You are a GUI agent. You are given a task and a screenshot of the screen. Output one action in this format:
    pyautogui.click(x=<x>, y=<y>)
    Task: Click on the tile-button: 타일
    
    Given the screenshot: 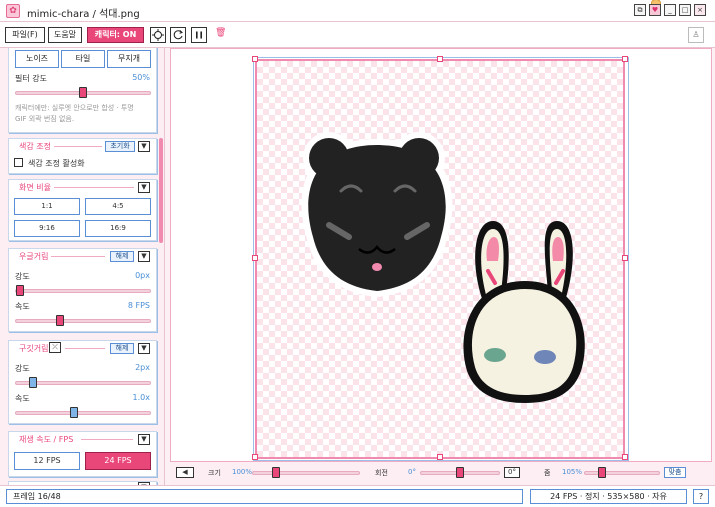 What is the action you would take?
    pyautogui.click(x=83, y=59)
    